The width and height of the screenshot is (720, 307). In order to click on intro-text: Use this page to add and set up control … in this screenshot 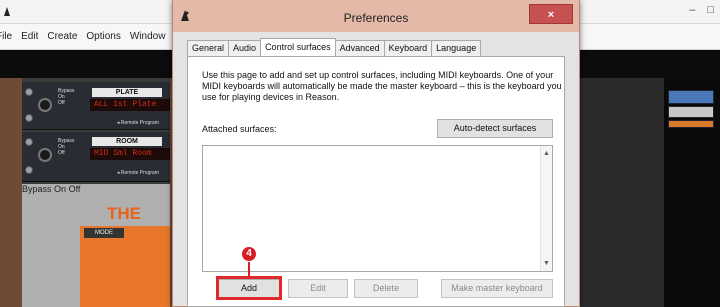, I will do `click(382, 86)`.